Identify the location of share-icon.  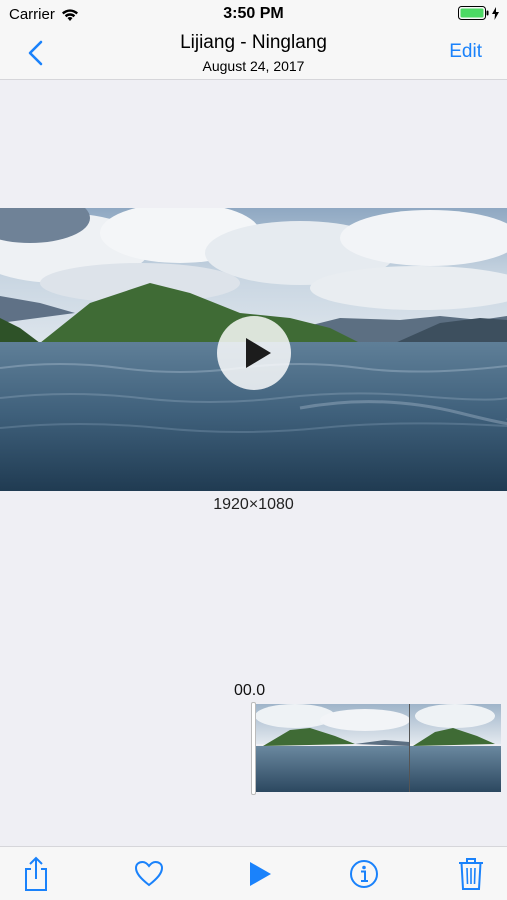
(36, 873).